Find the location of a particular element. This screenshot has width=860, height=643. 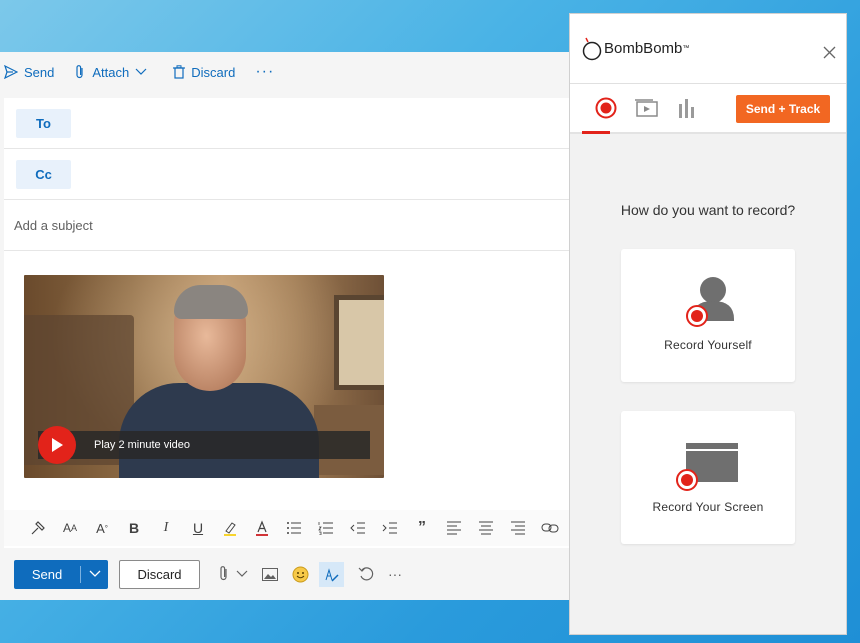

bullets-icon is located at coordinates (294, 528).